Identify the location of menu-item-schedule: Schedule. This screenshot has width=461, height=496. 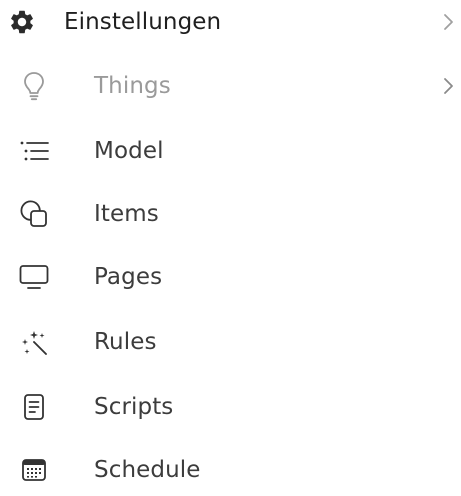
(230, 470).